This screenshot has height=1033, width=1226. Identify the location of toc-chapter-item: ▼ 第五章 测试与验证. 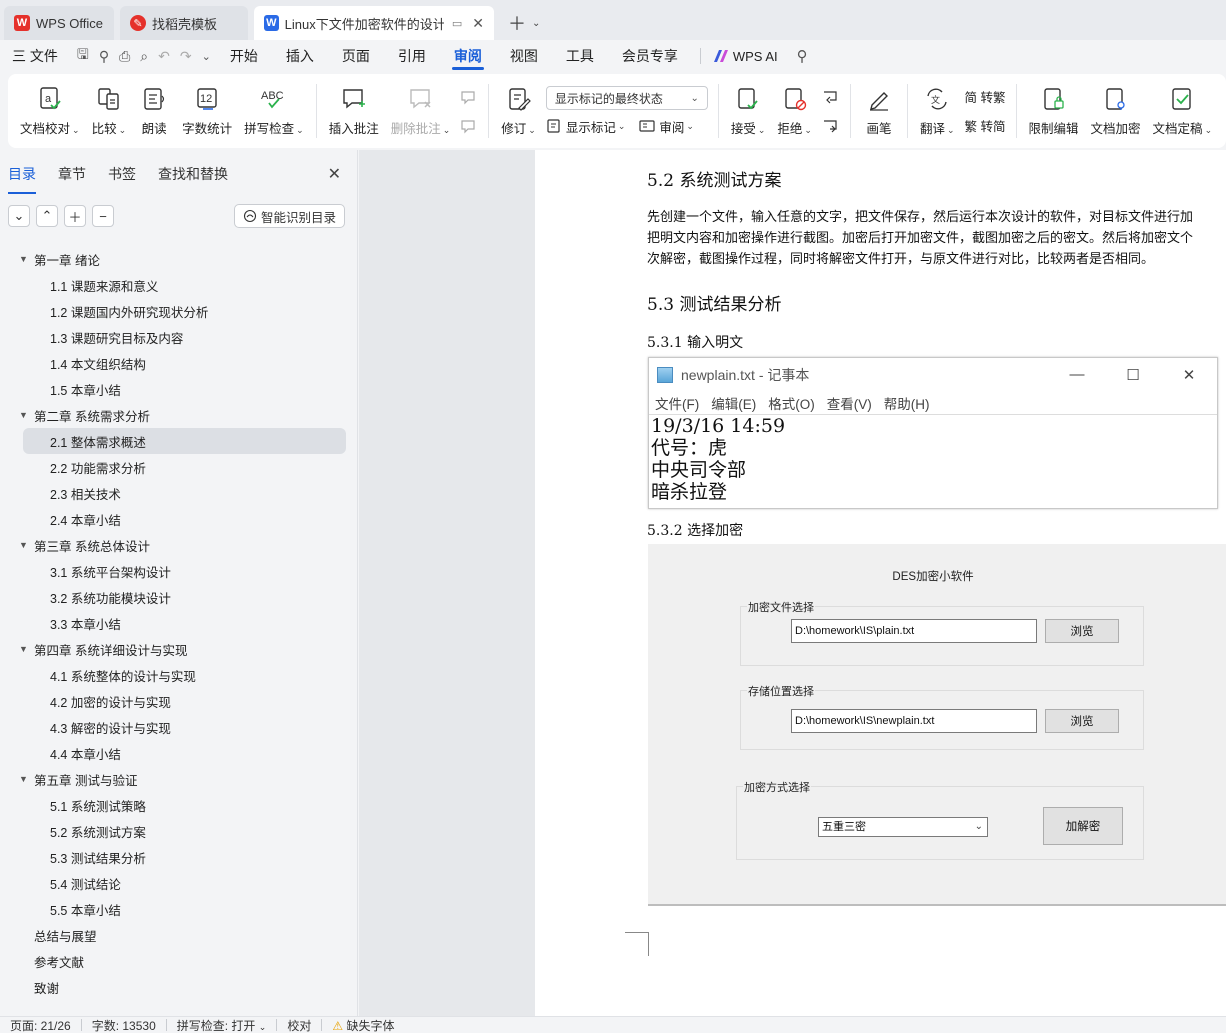
(179, 779).